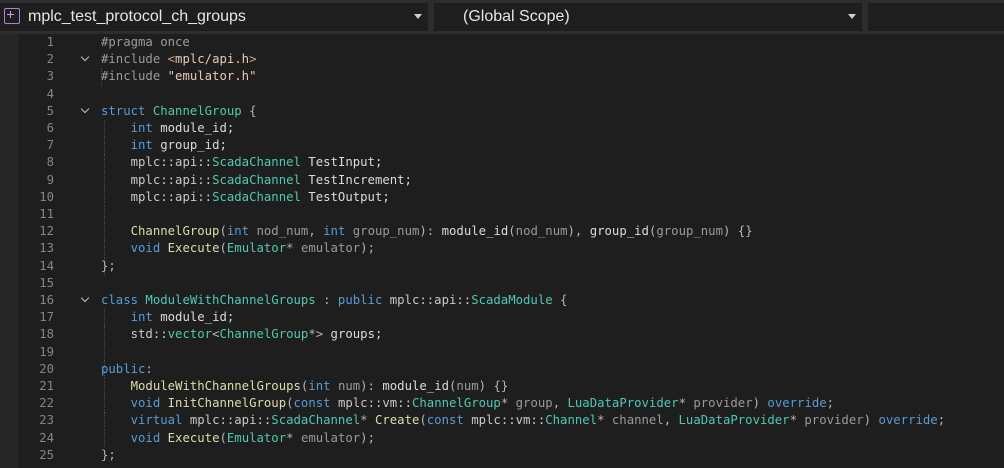 The width and height of the screenshot is (1004, 468). I want to click on code-token: );, so click(367, 248).